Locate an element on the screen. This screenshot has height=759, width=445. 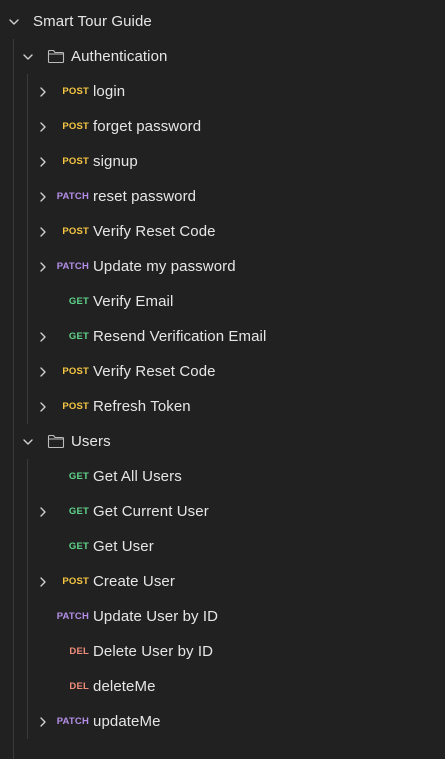
request-row: DEL deleteMe is located at coordinates (222, 686).